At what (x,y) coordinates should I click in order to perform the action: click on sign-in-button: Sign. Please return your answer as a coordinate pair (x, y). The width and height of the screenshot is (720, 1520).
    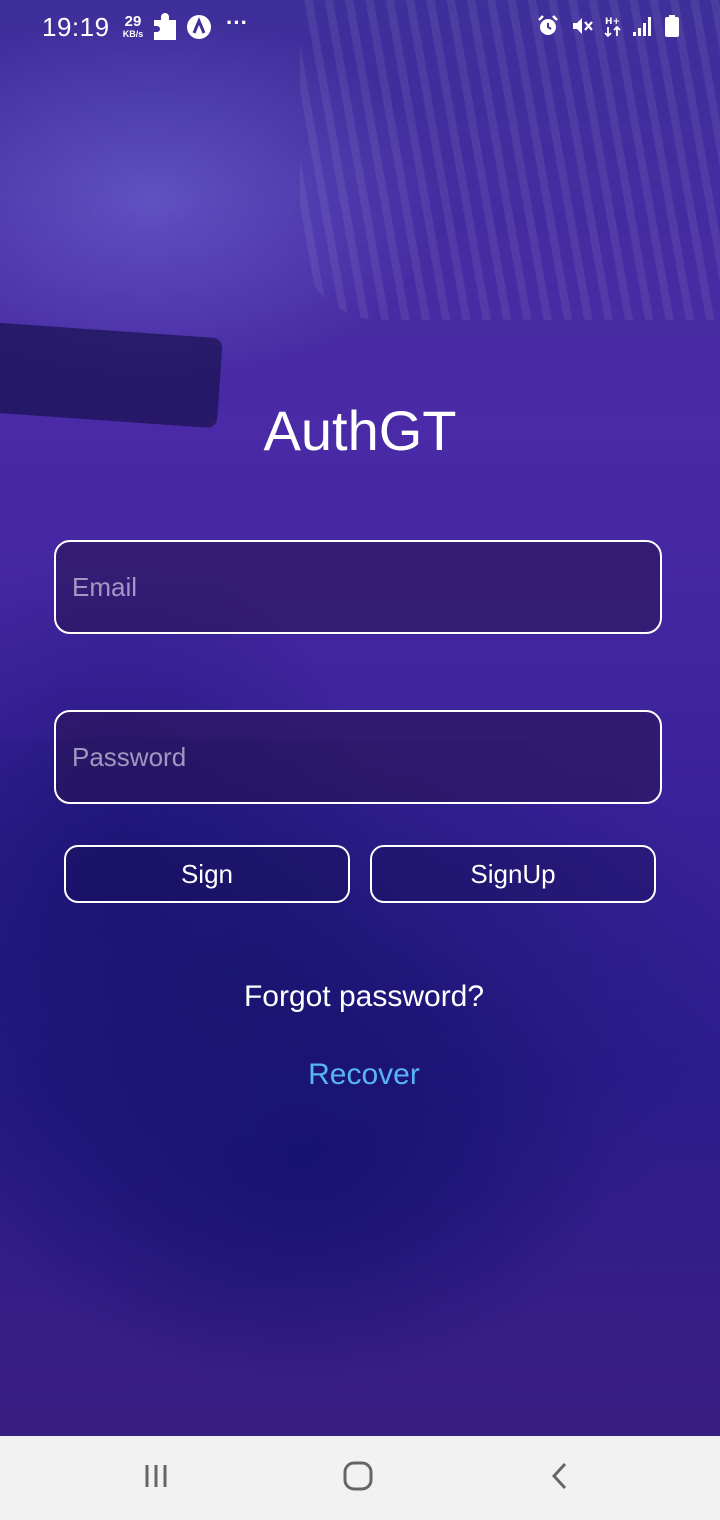
    Looking at the image, I should click on (207, 874).